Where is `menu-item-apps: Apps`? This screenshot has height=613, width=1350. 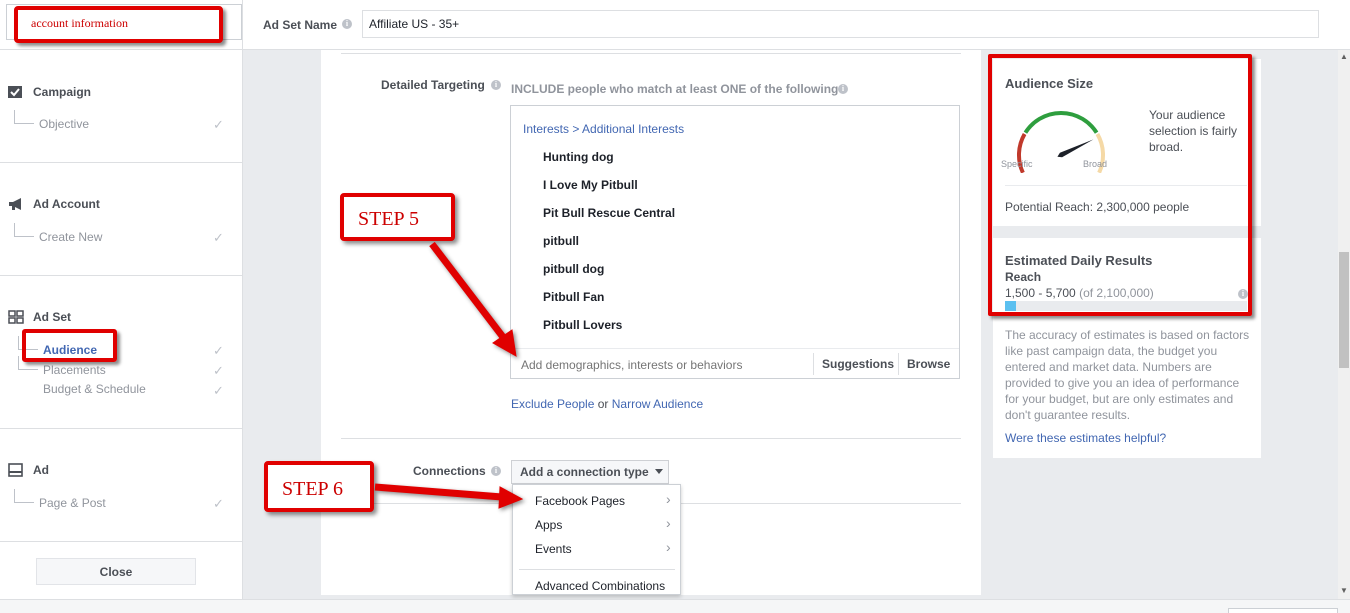 menu-item-apps: Apps is located at coordinates (548, 525).